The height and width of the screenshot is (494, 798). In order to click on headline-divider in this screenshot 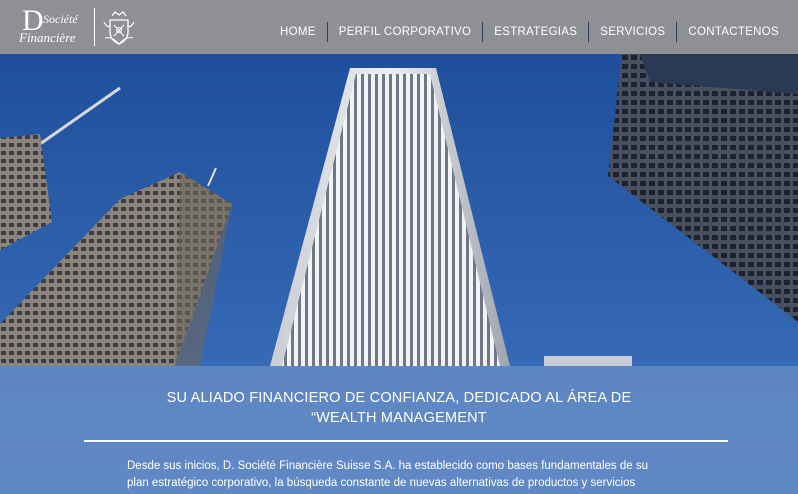, I will do `click(406, 441)`.